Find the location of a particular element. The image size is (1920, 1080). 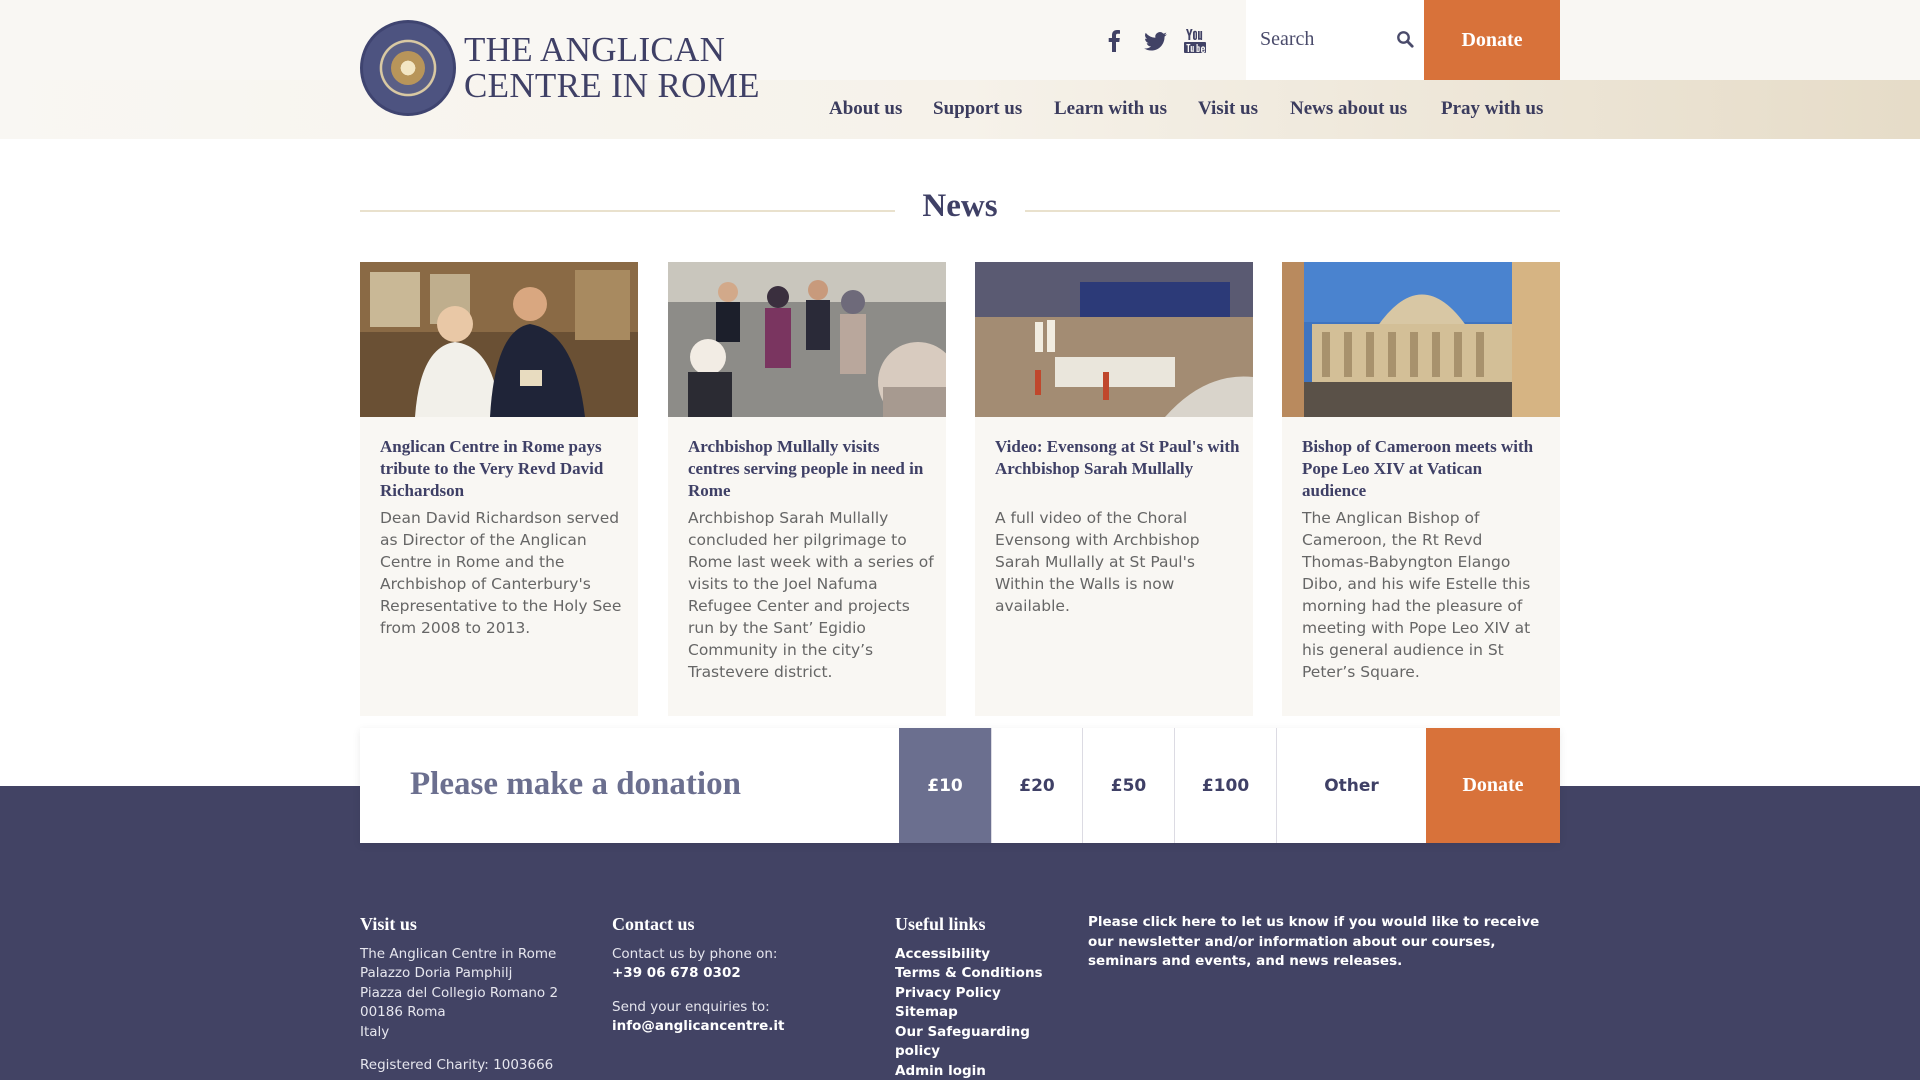

nav-pray-with-us: Pray with us is located at coordinates (1492, 109).